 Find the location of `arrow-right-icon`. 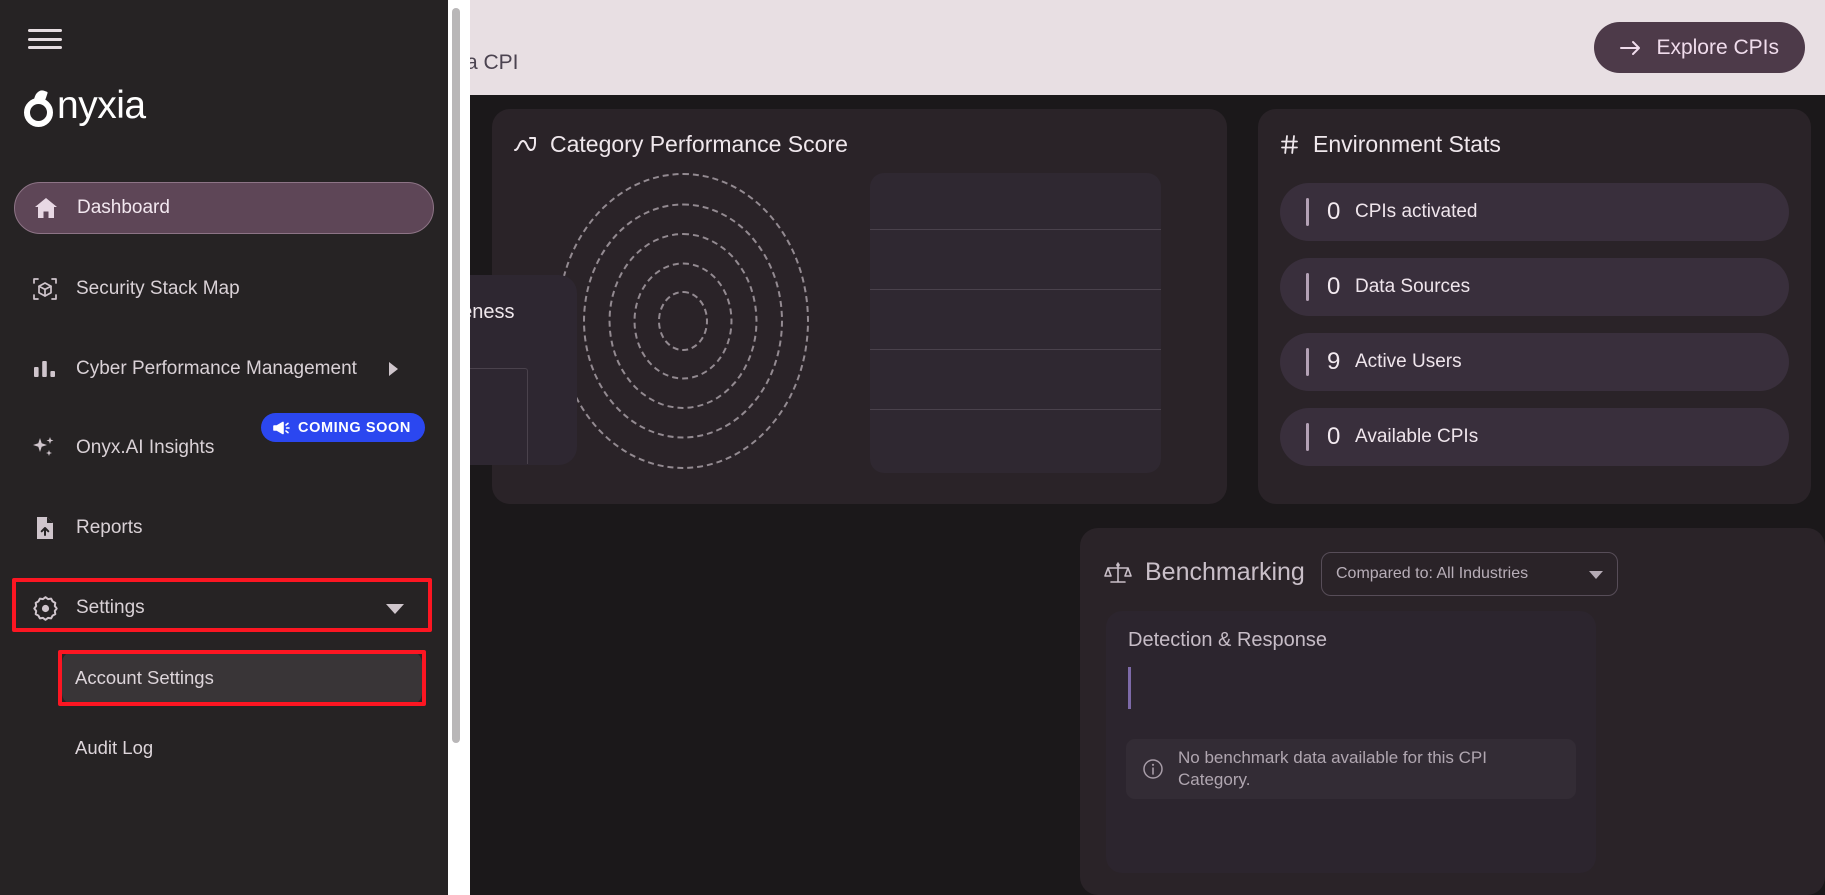

arrow-right-icon is located at coordinates (1631, 48).